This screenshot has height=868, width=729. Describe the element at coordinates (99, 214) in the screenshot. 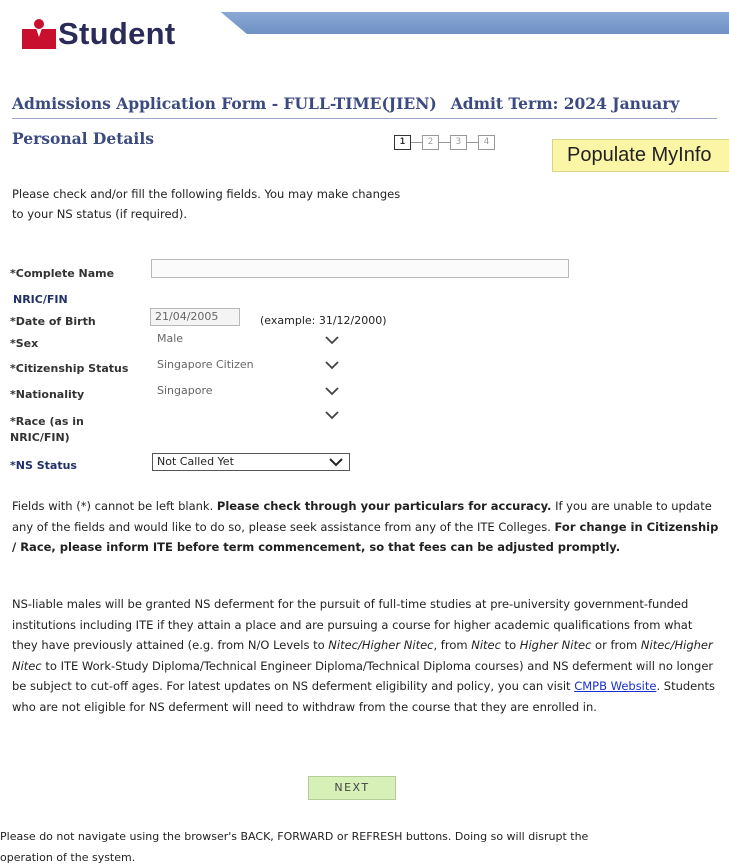

I see `intro-line-2: to your NS status (if required).` at that location.